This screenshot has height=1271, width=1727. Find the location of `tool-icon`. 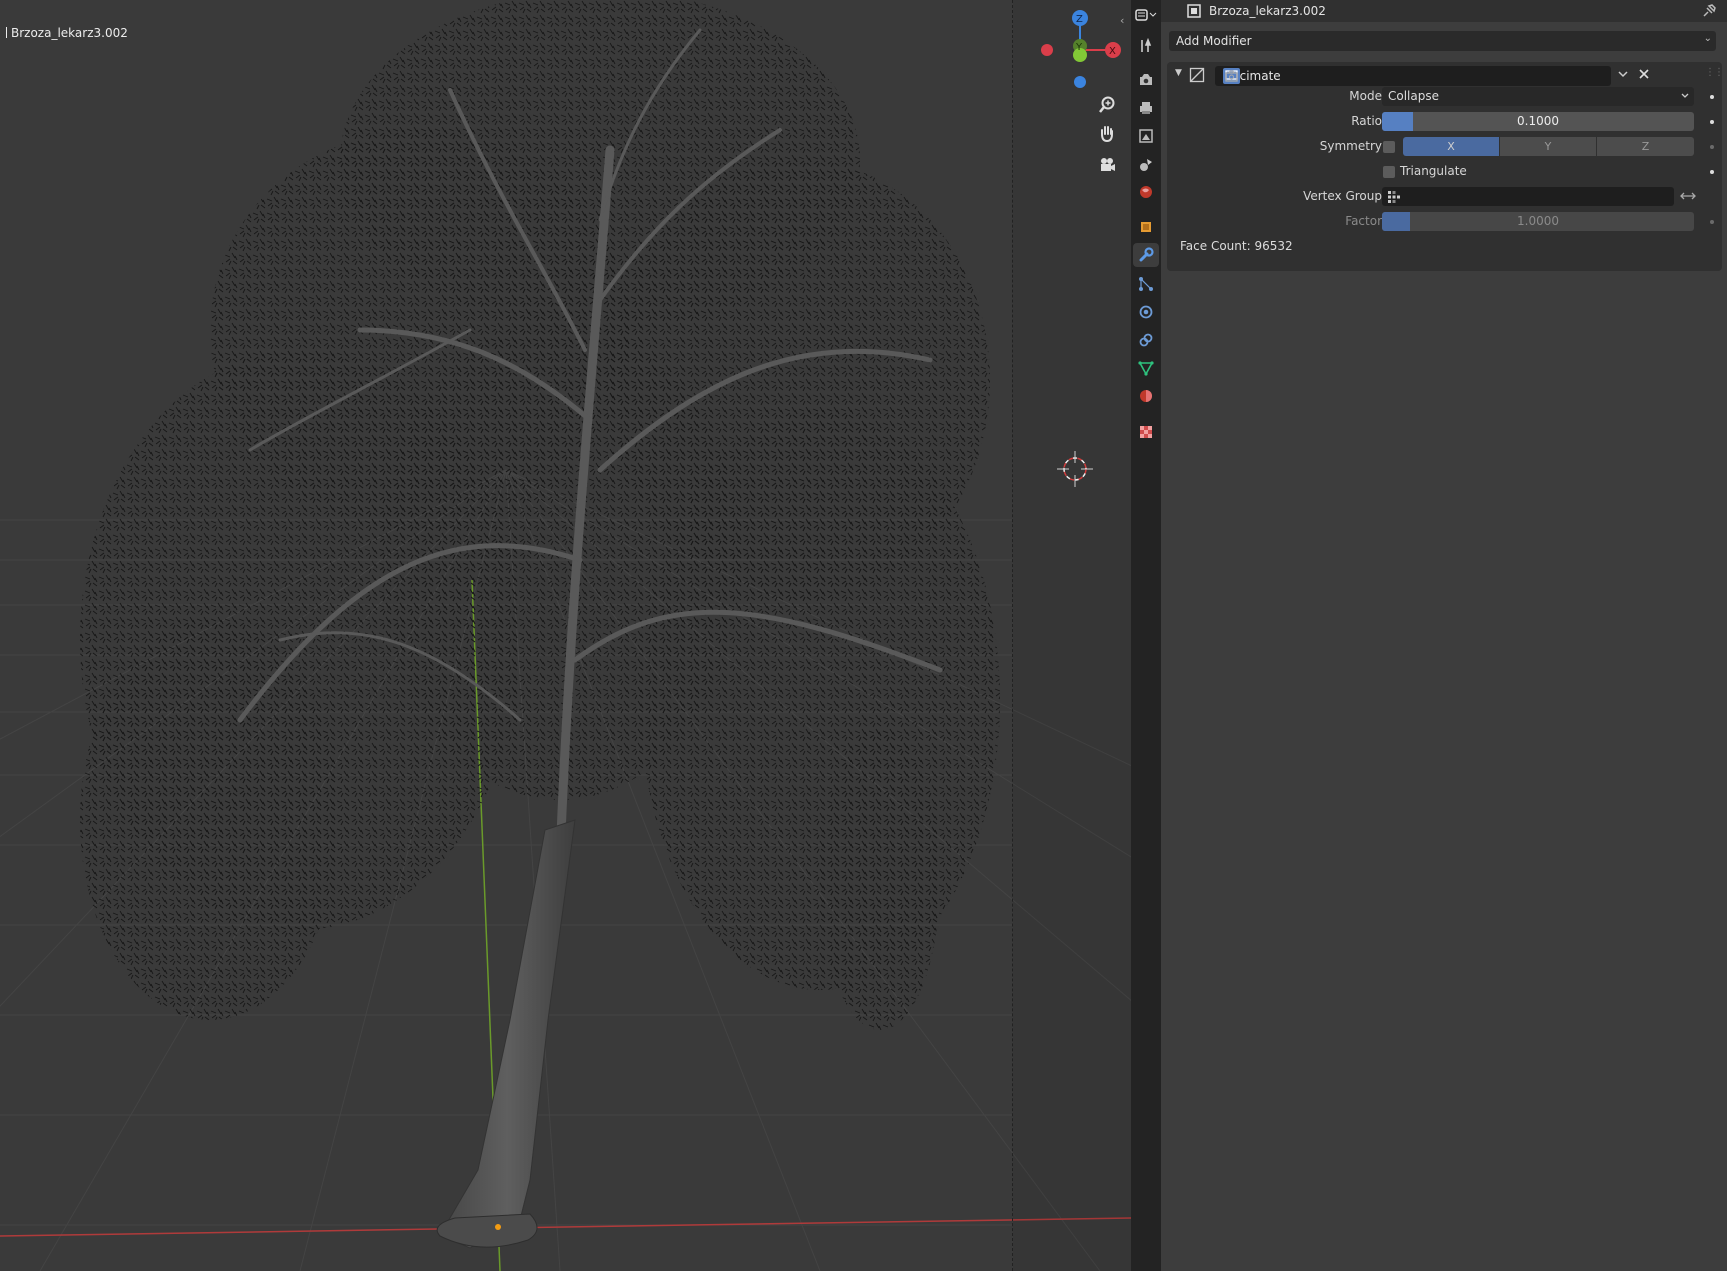

tool-icon is located at coordinates (1146, 46).